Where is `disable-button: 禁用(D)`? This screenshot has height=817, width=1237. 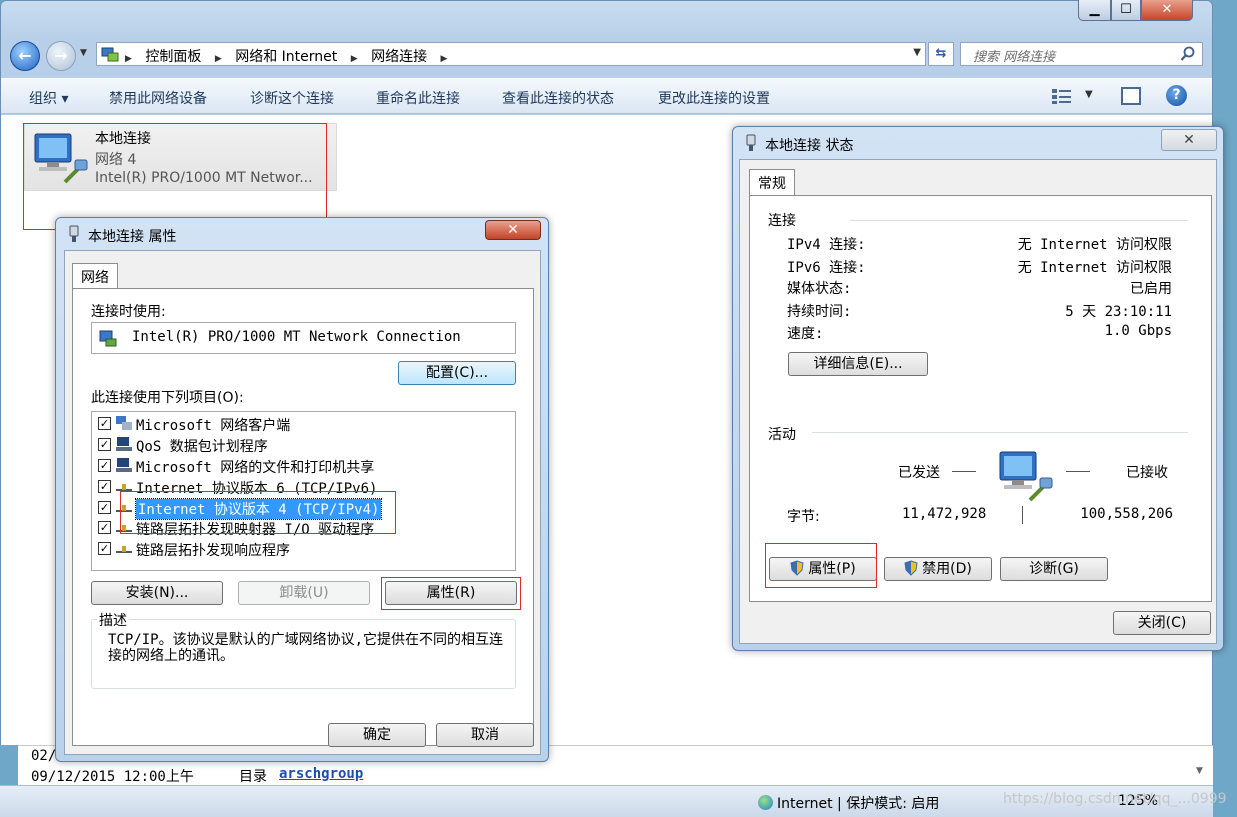 disable-button: 禁用(D) is located at coordinates (938, 569).